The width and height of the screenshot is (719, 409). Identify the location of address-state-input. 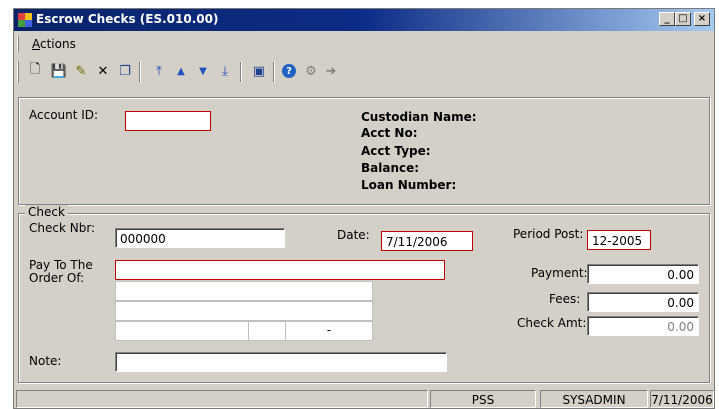
(267, 331).